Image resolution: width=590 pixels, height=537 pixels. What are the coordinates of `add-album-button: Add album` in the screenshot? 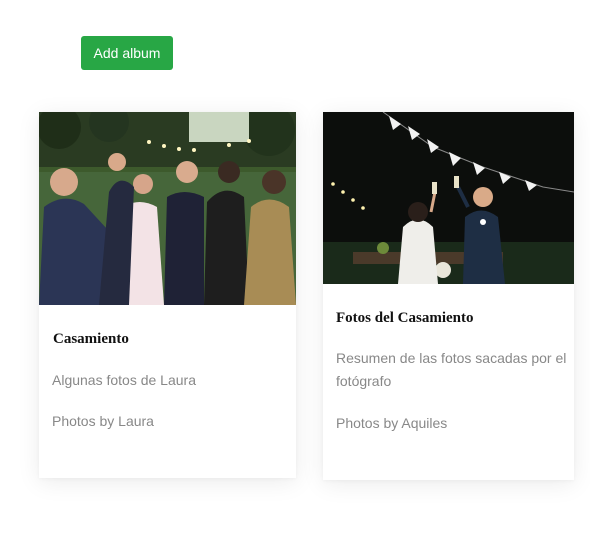 It's located at (127, 53).